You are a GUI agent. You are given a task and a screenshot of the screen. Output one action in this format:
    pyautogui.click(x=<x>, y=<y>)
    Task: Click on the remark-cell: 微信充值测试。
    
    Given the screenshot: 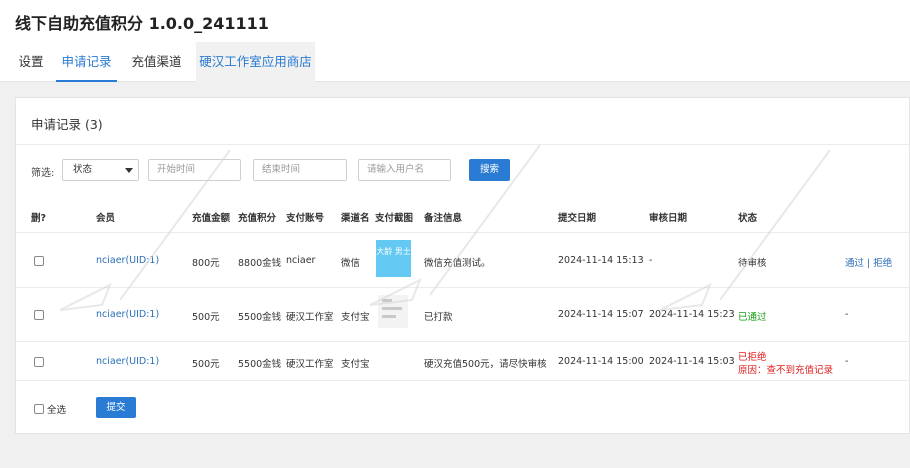 What is the action you would take?
    pyautogui.click(x=457, y=263)
    